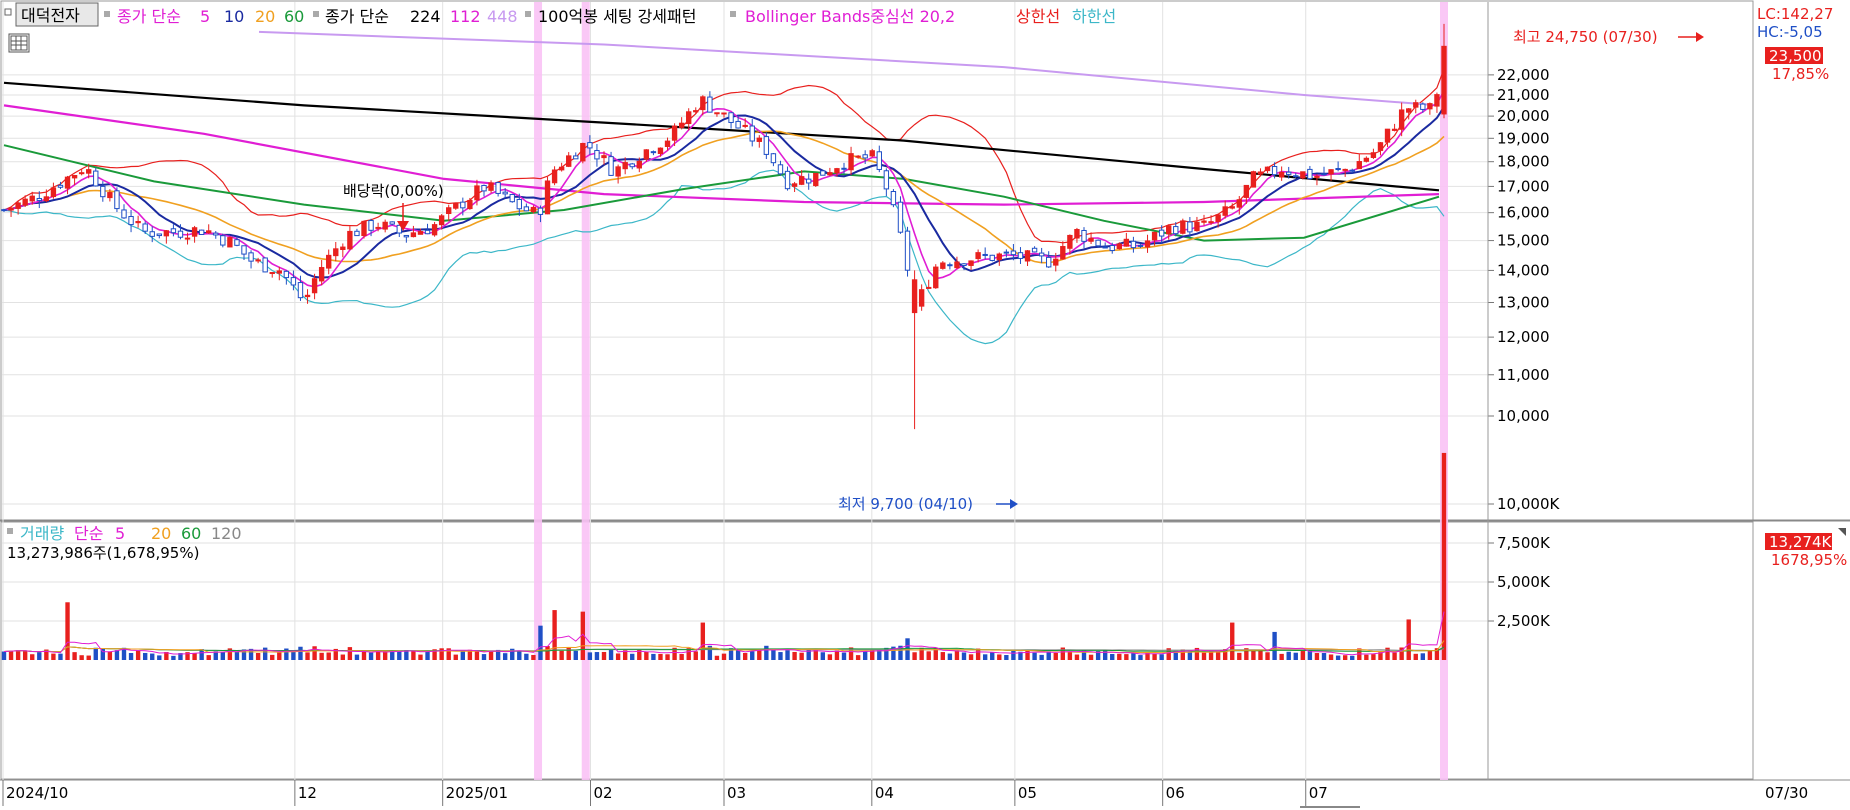 This screenshot has width=1850, height=810. What do you see at coordinates (149, 16) in the screenshot?
I see `sma-short-label: 종가 단순` at bounding box center [149, 16].